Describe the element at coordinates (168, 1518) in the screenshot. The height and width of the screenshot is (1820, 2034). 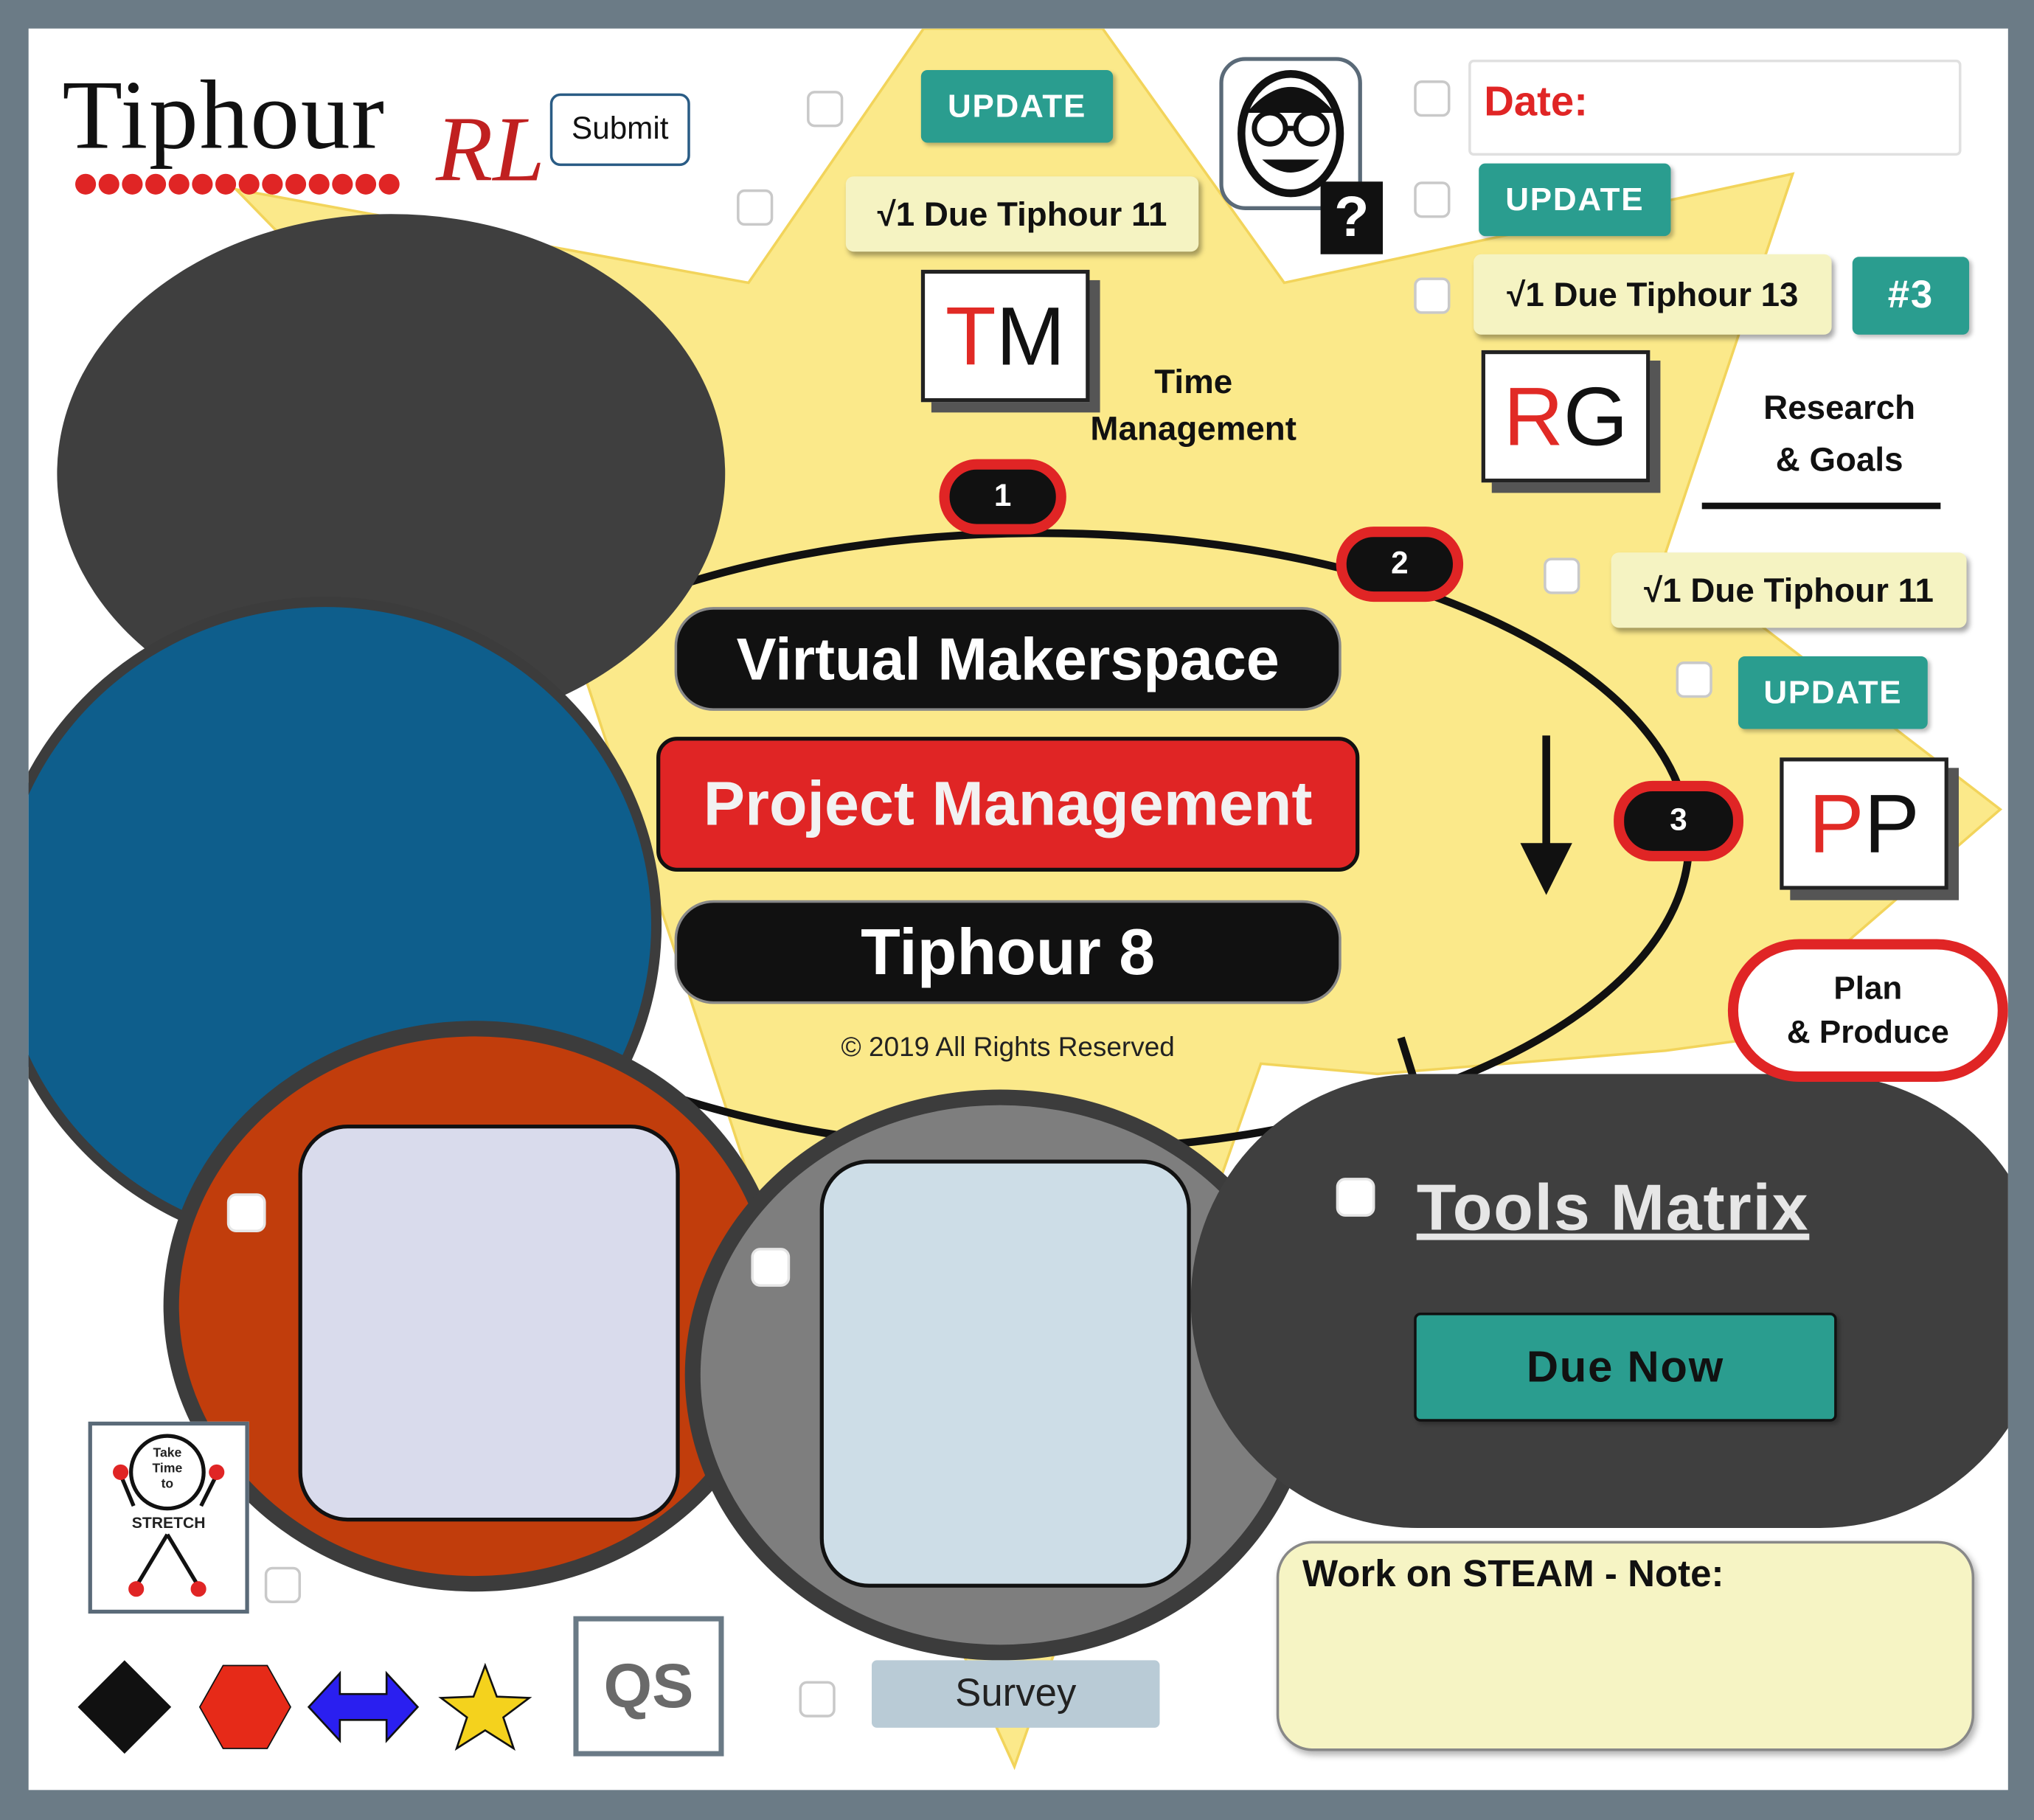
I see `stretch-icon: Take Time to STRETCH` at that location.